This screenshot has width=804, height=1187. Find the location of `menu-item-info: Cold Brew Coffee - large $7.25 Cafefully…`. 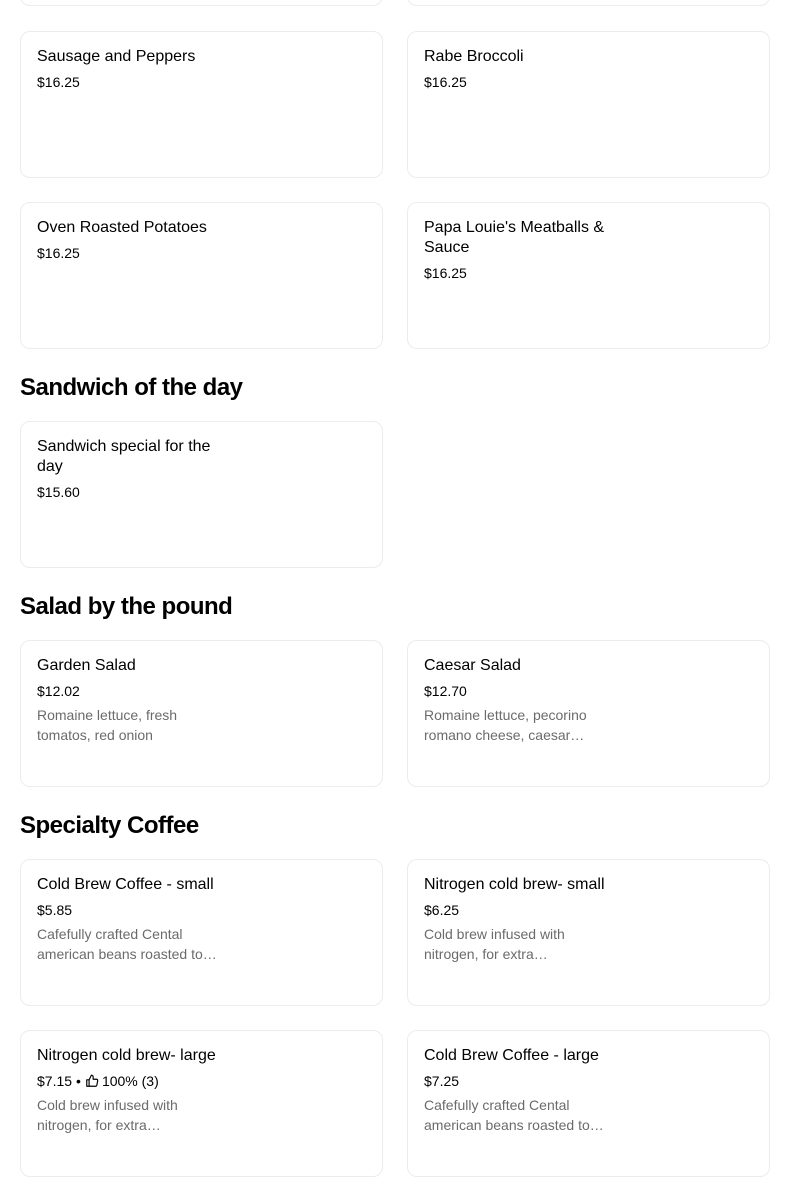

menu-item-info: Cold Brew Coffee - large $7.25 Cafefully… is located at coordinates (519, 1090).